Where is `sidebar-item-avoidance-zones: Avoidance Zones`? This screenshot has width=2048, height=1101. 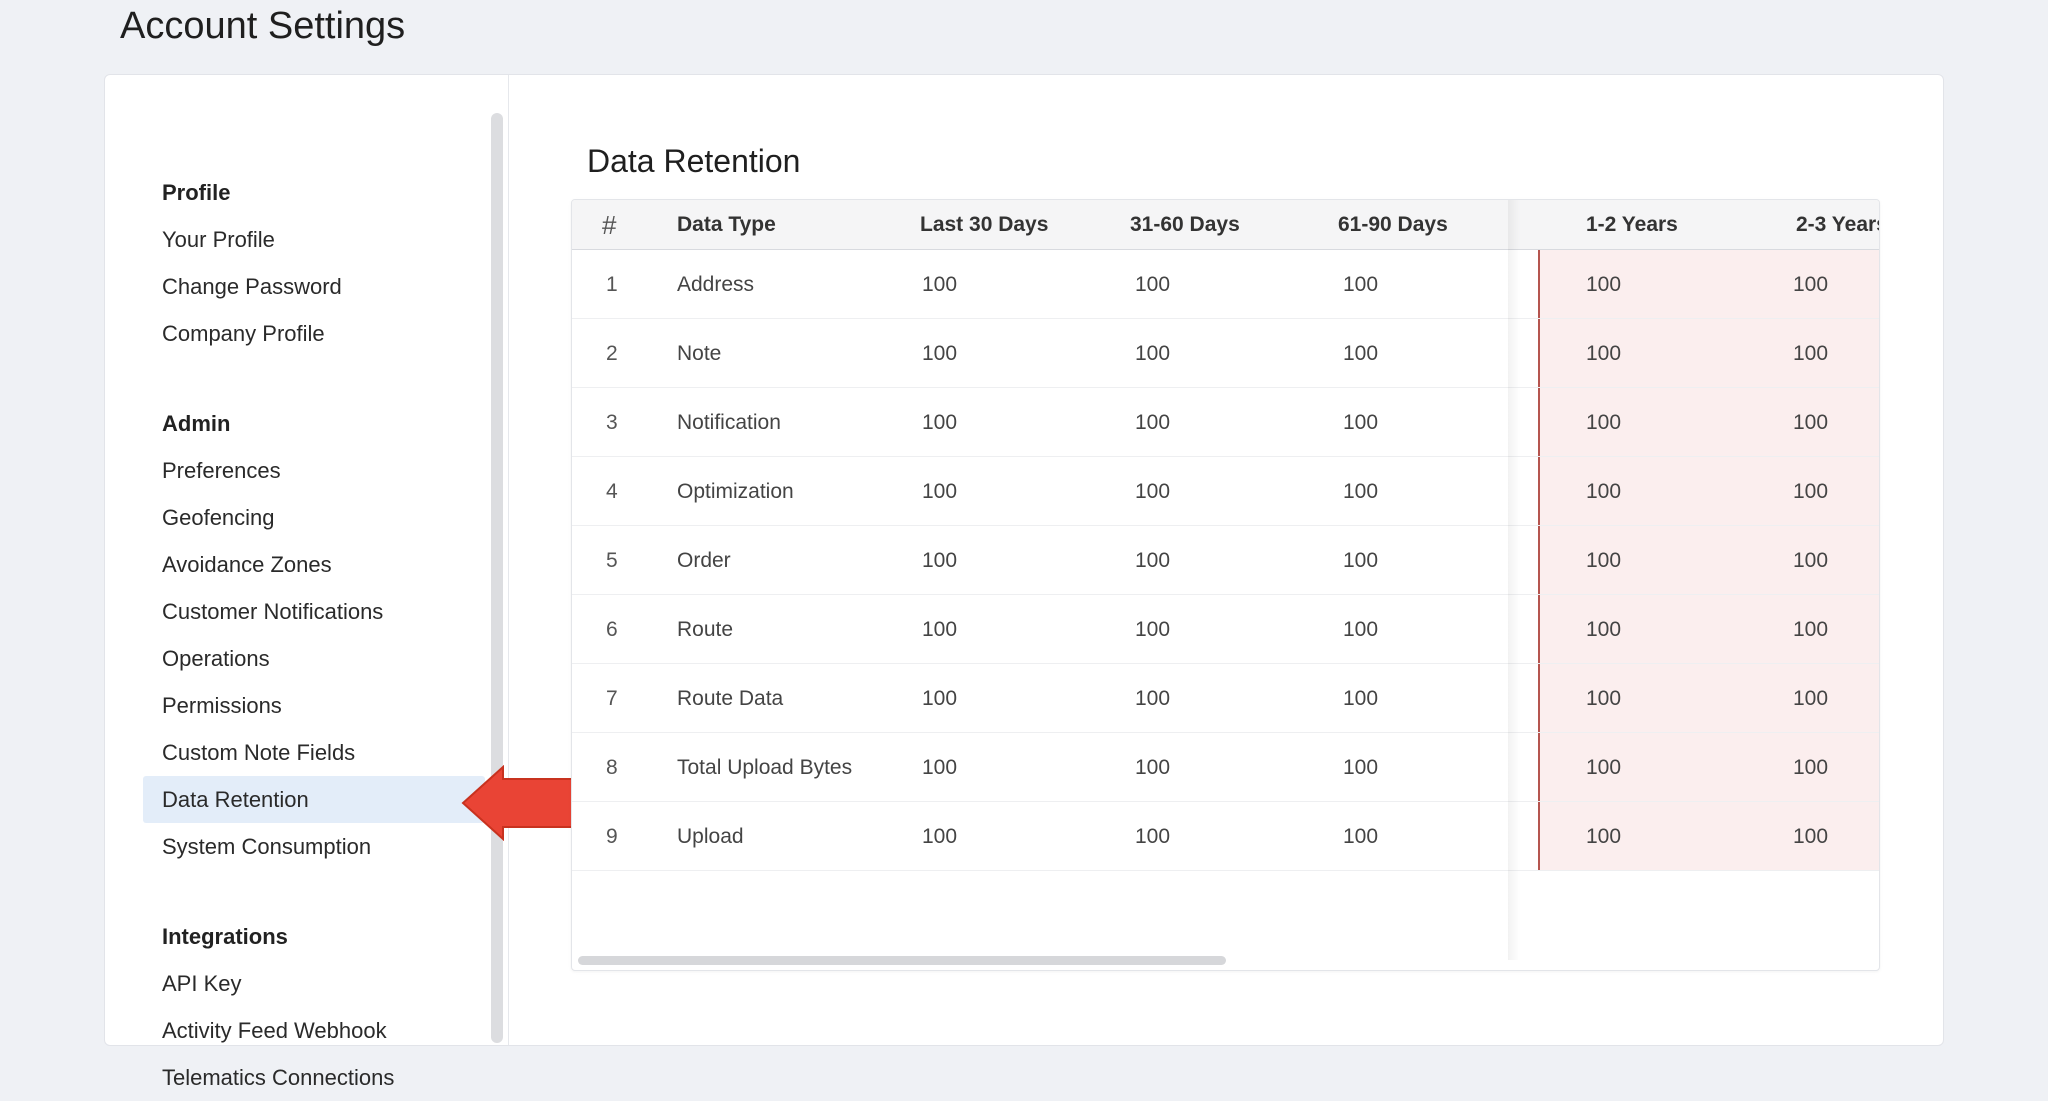
sidebar-item-avoidance-zones: Avoidance Zones is located at coordinates (314, 564).